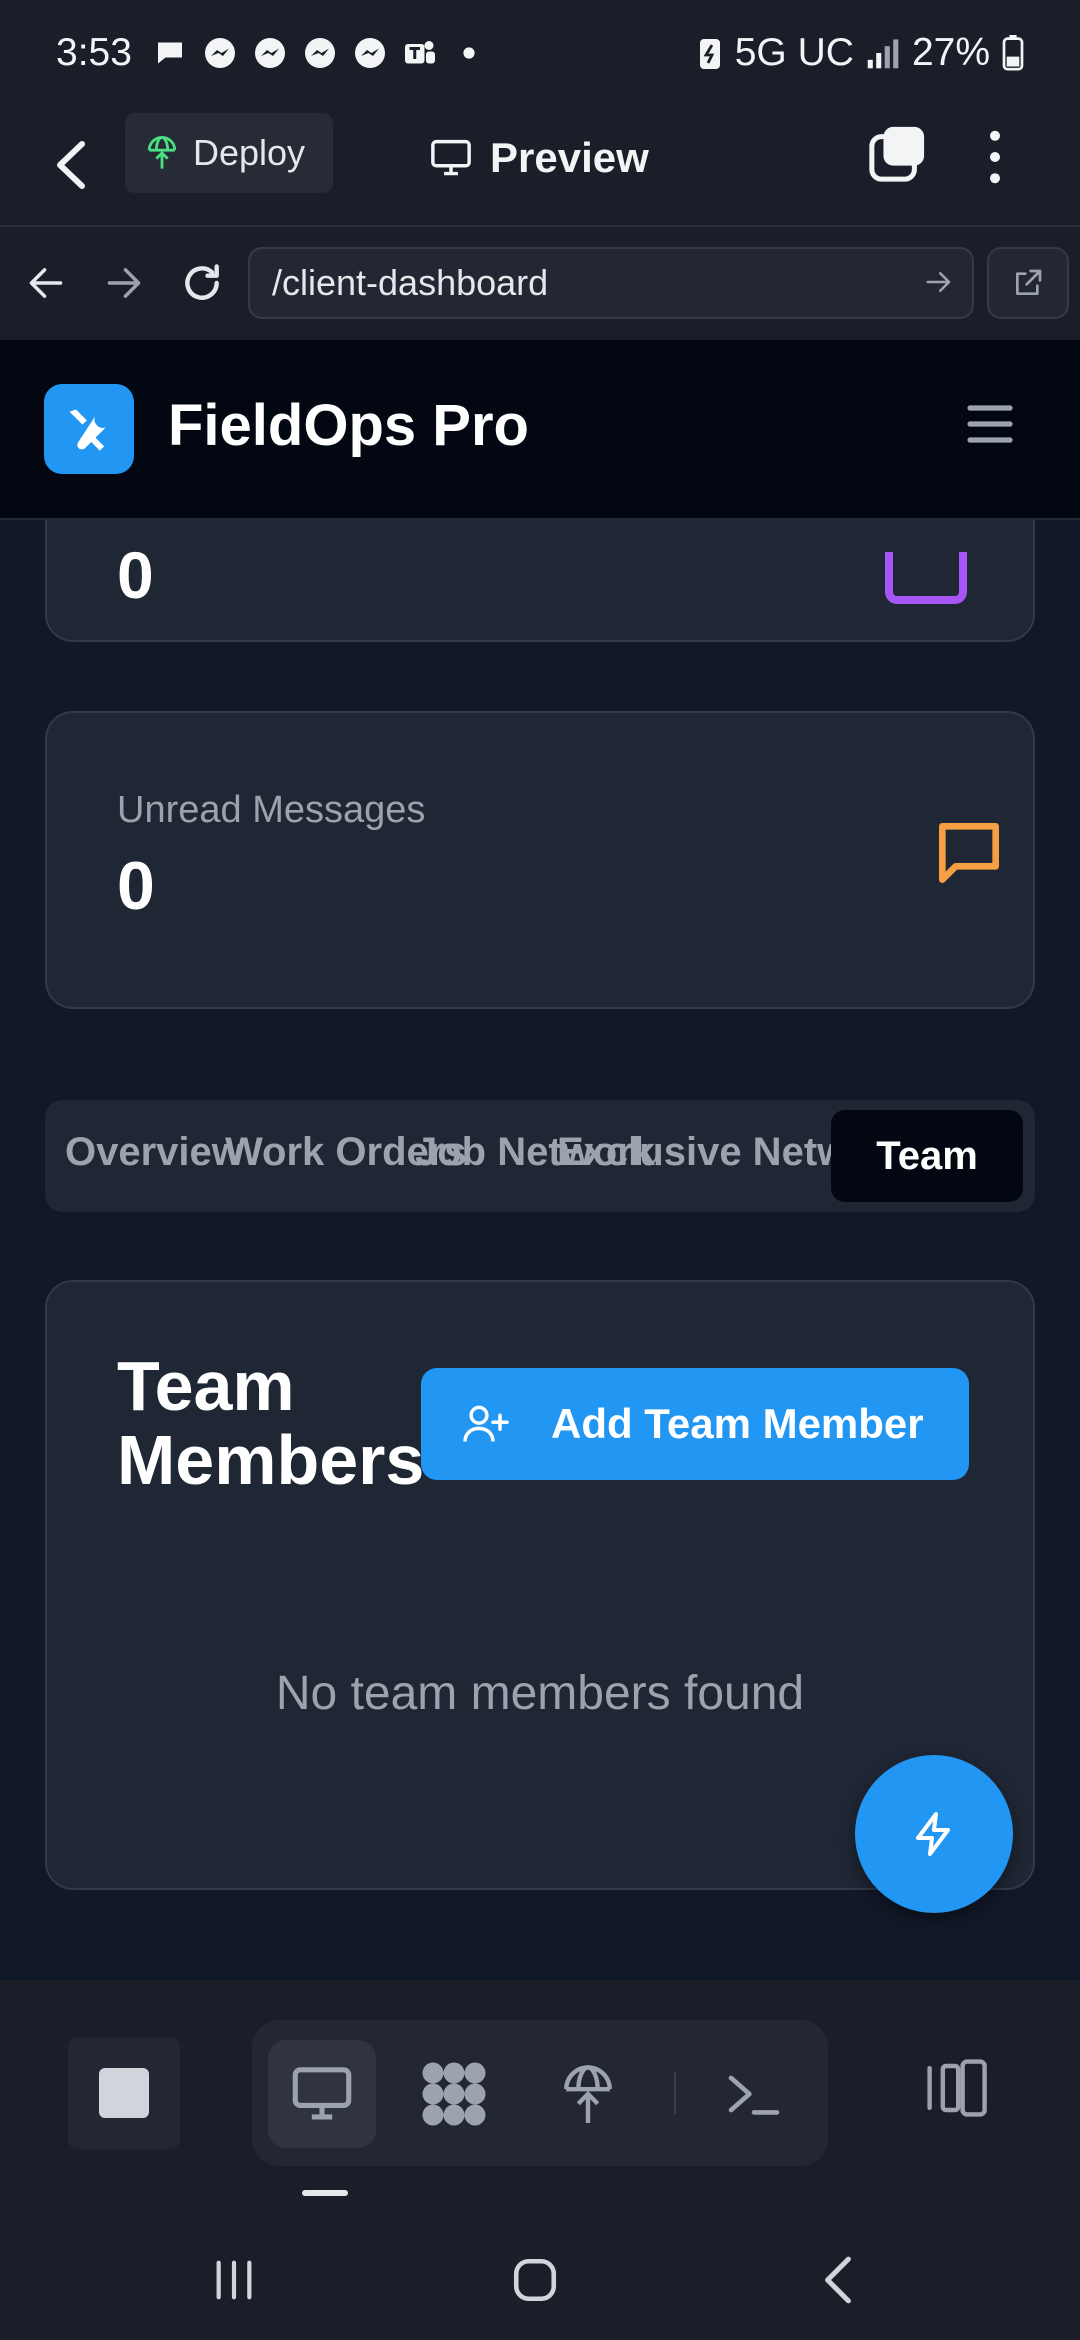  I want to click on reload-icon, so click(202, 282).